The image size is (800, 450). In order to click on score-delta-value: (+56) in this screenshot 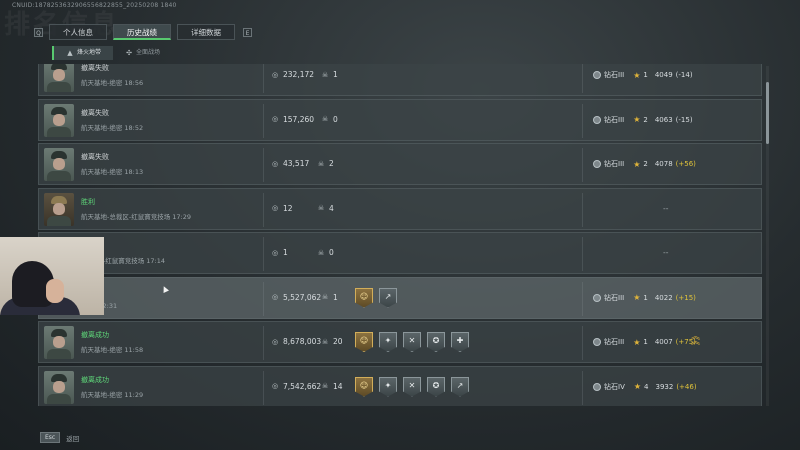, I will do `click(685, 164)`.